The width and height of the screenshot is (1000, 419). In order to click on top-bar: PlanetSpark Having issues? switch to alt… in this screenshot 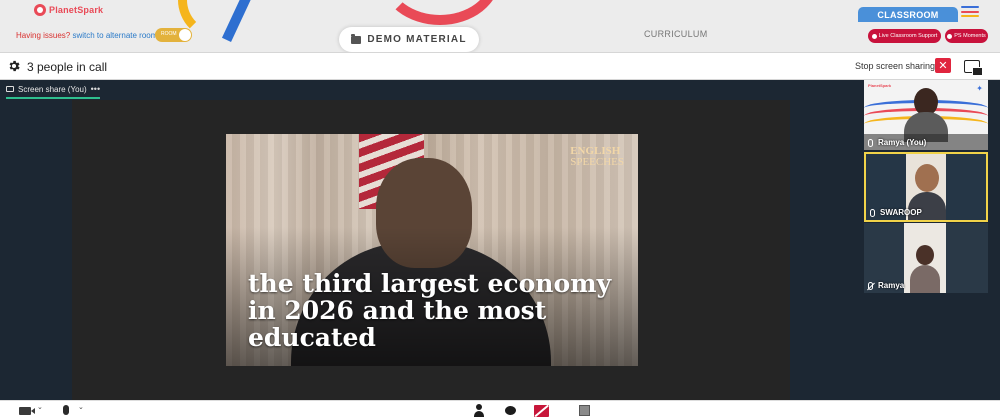, I will do `click(500, 26)`.